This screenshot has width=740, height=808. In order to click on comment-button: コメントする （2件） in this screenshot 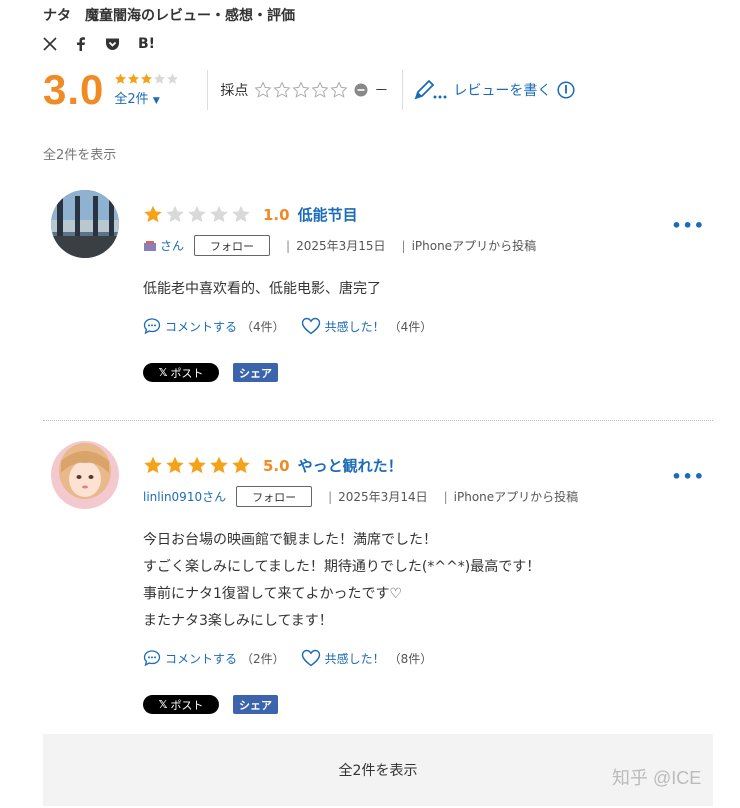, I will do `click(214, 658)`.